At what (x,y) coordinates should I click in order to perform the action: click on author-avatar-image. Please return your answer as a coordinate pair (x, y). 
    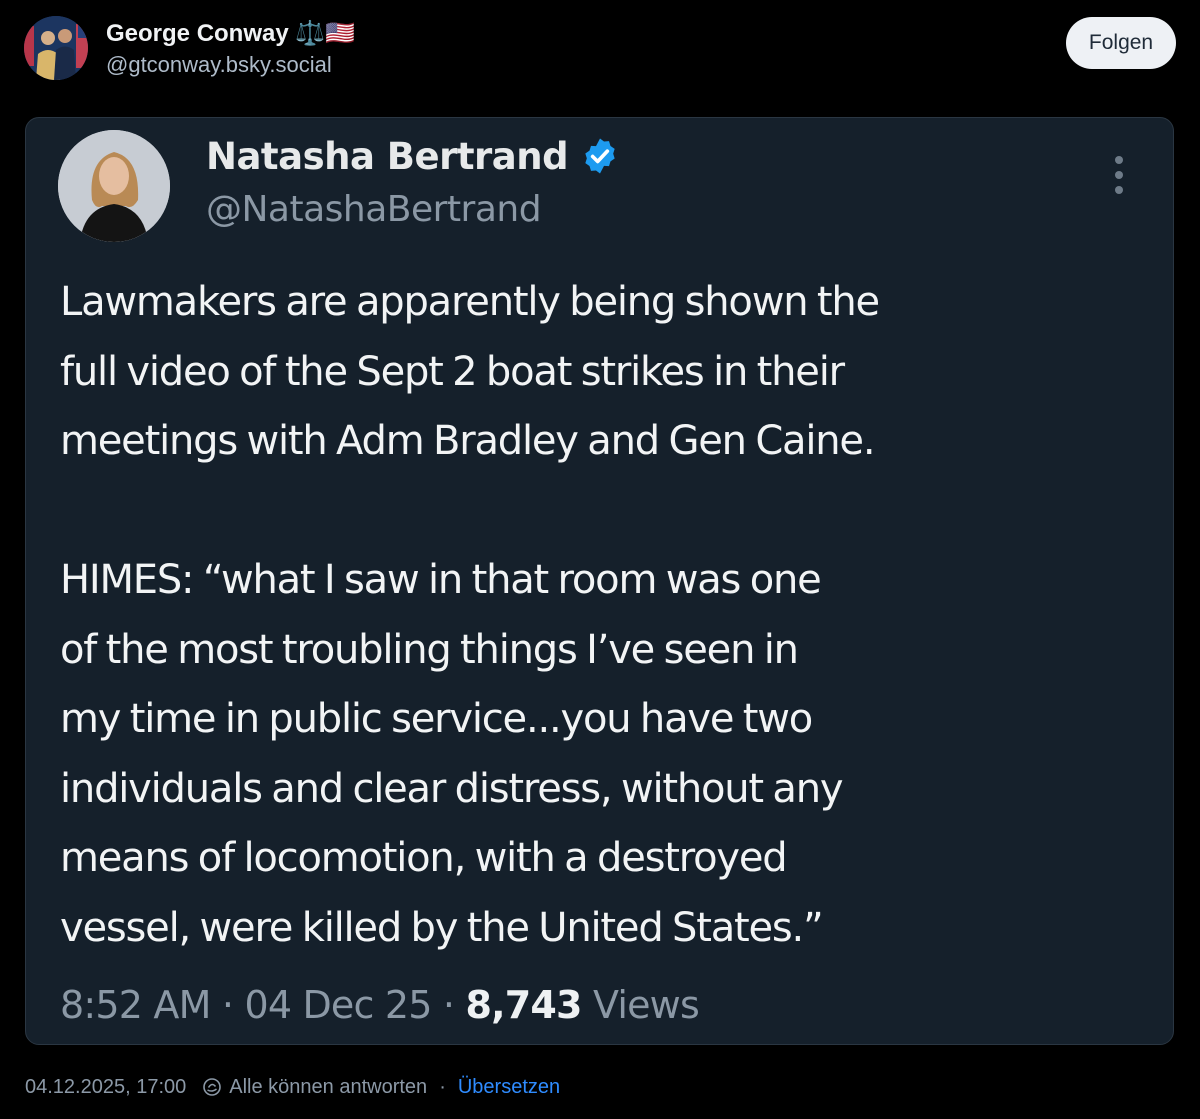
    Looking at the image, I should click on (56, 48).